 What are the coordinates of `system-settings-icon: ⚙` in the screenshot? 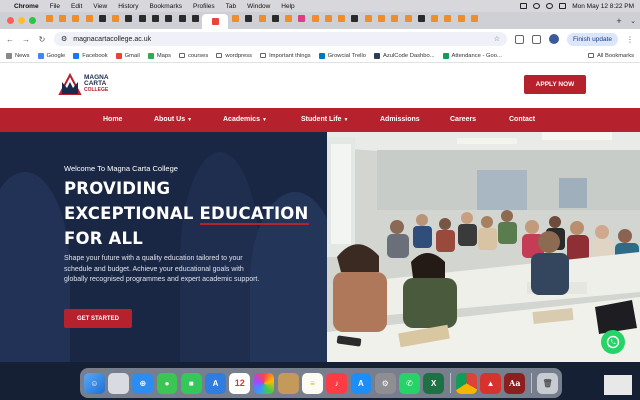 It's located at (385, 383).